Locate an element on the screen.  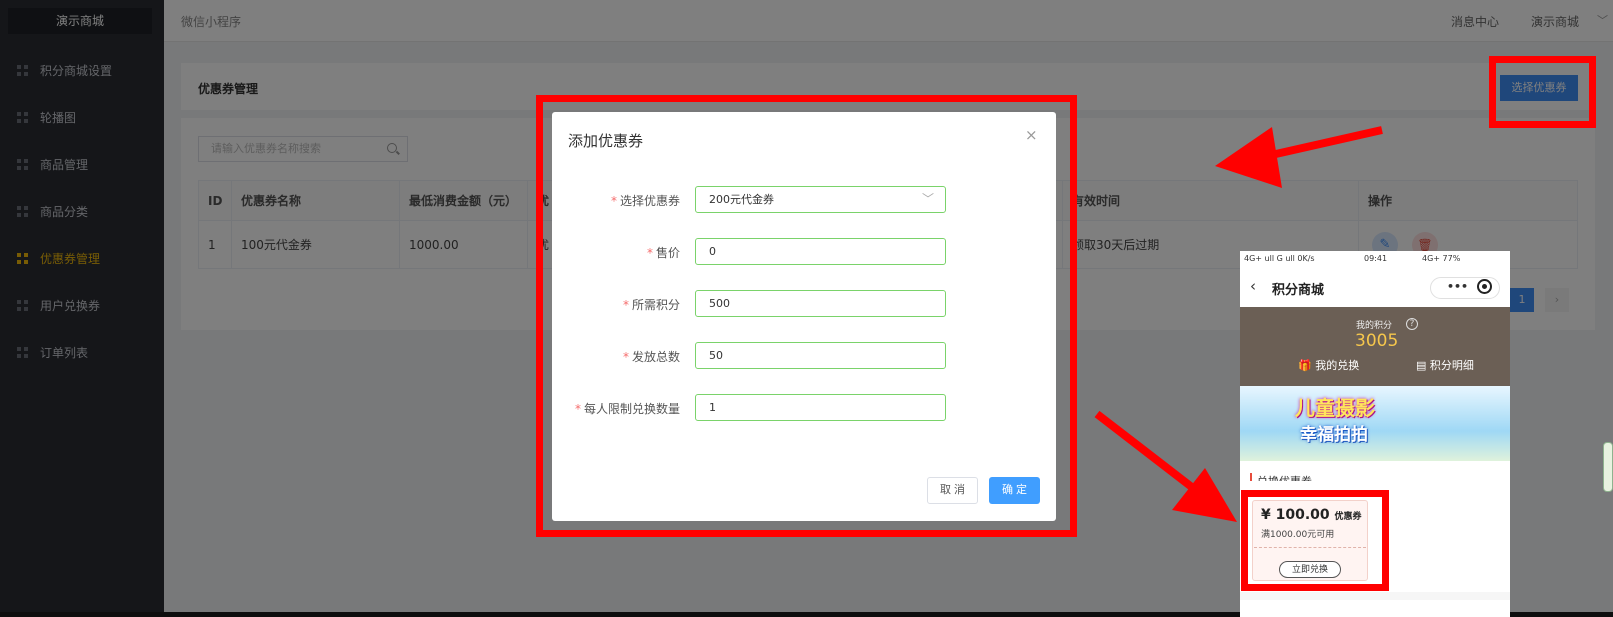
more-icon: ••• is located at coordinates (1457, 286).